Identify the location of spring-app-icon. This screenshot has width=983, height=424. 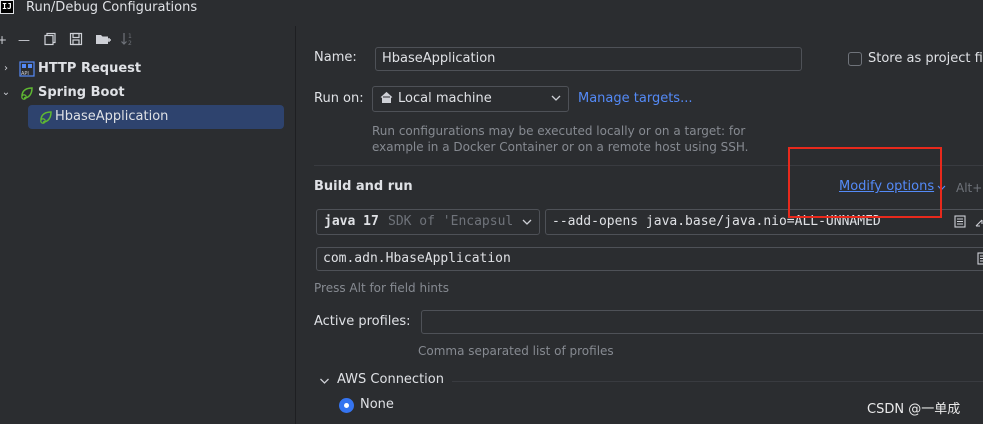
(46, 117).